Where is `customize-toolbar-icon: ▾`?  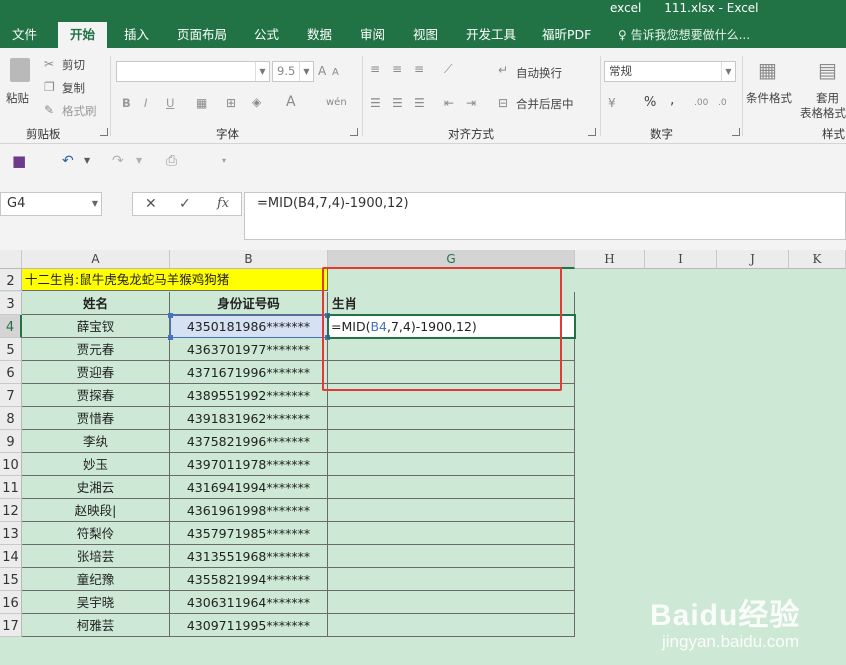 customize-toolbar-icon: ▾ is located at coordinates (224, 161).